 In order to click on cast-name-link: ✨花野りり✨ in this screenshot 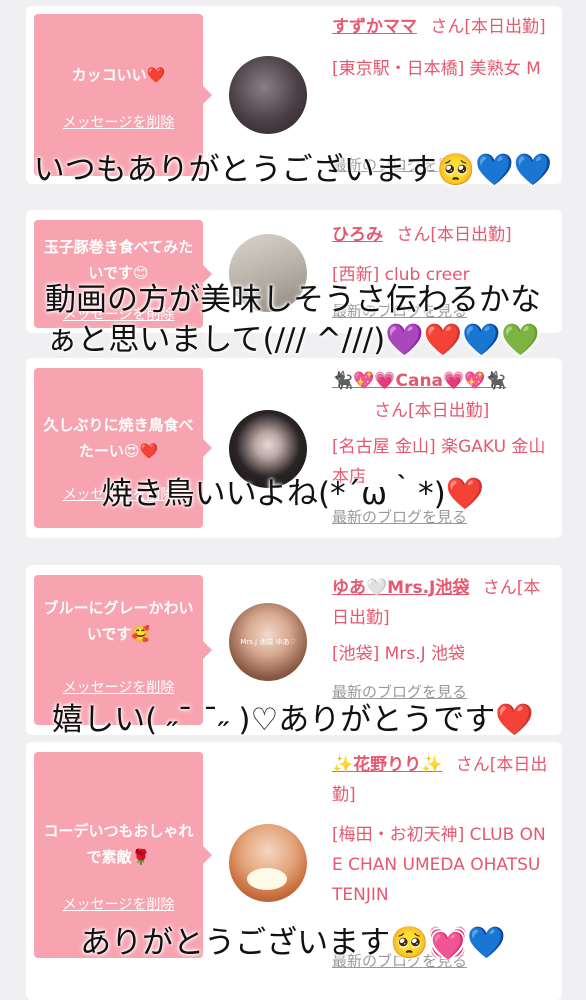, I will do `click(387, 765)`.